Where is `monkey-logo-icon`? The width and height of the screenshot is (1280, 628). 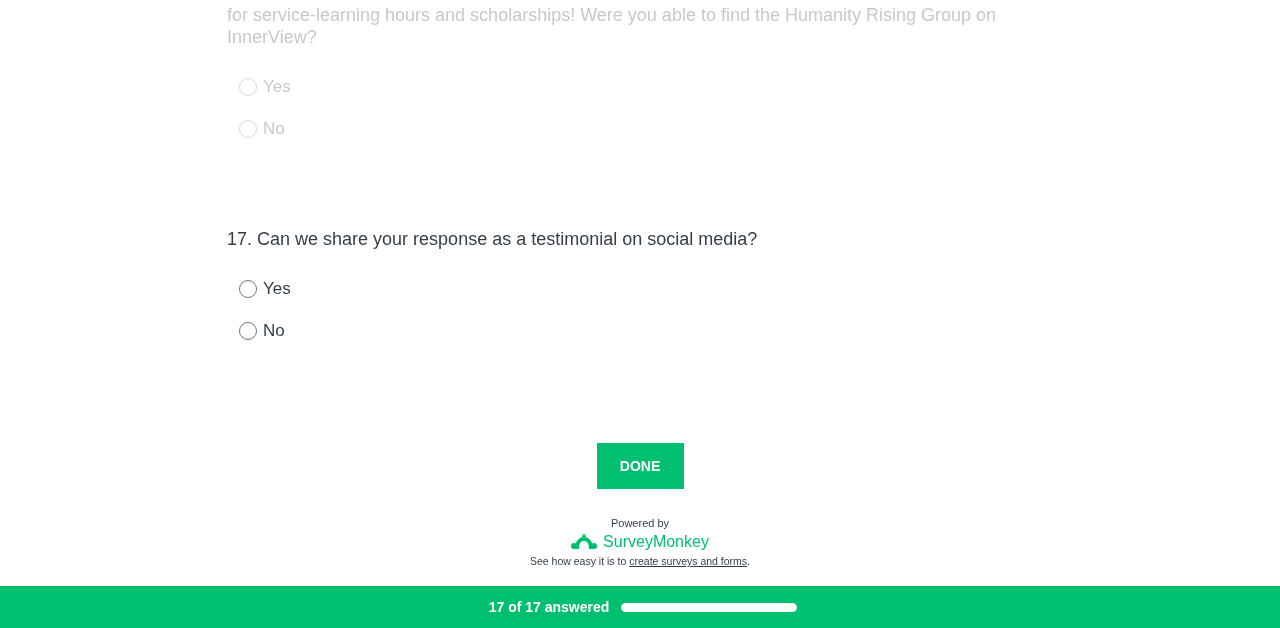 monkey-logo-icon is located at coordinates (584, 542).